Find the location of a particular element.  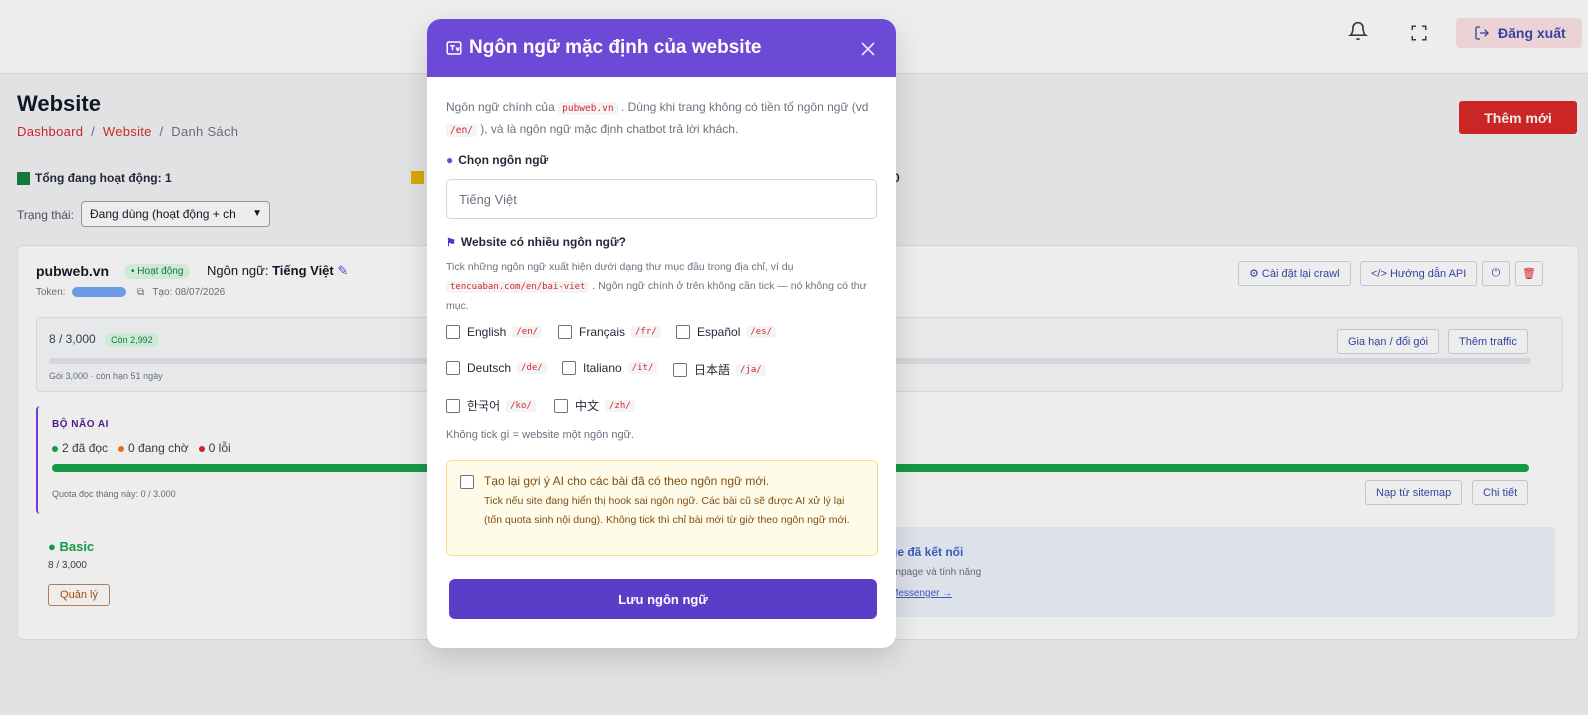

lang-option-zh: 中文/zh/ is located at coordinates (594, 405).